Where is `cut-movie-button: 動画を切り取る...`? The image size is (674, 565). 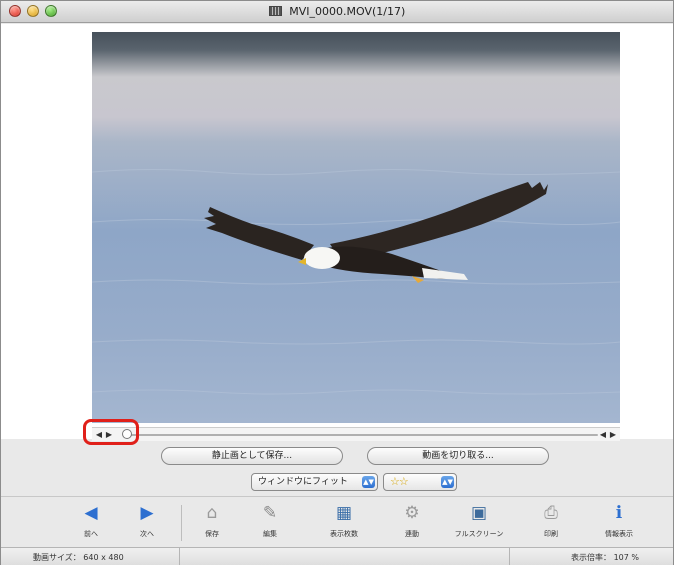 cut-movie-button: 動画を切り取る... is located at coordinates (458, 456).